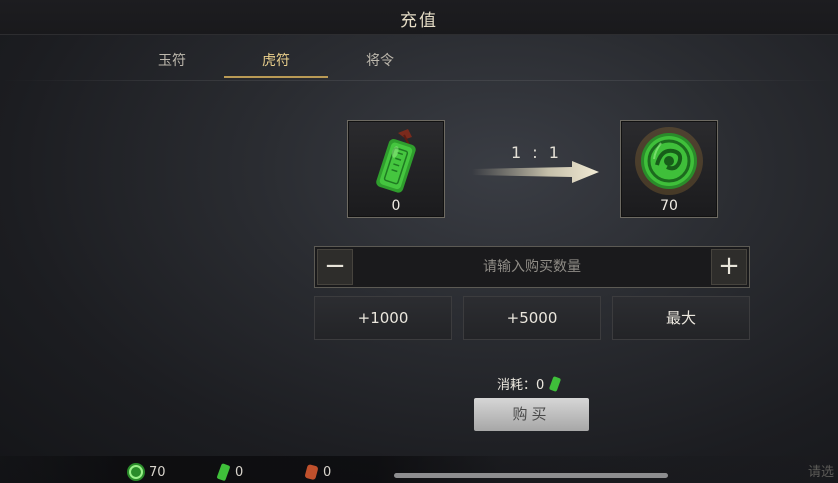 Image resolution: width=838 pixels, height=483 pixels. I want to click on tab-jiangling: 将令, so click(380, 63).